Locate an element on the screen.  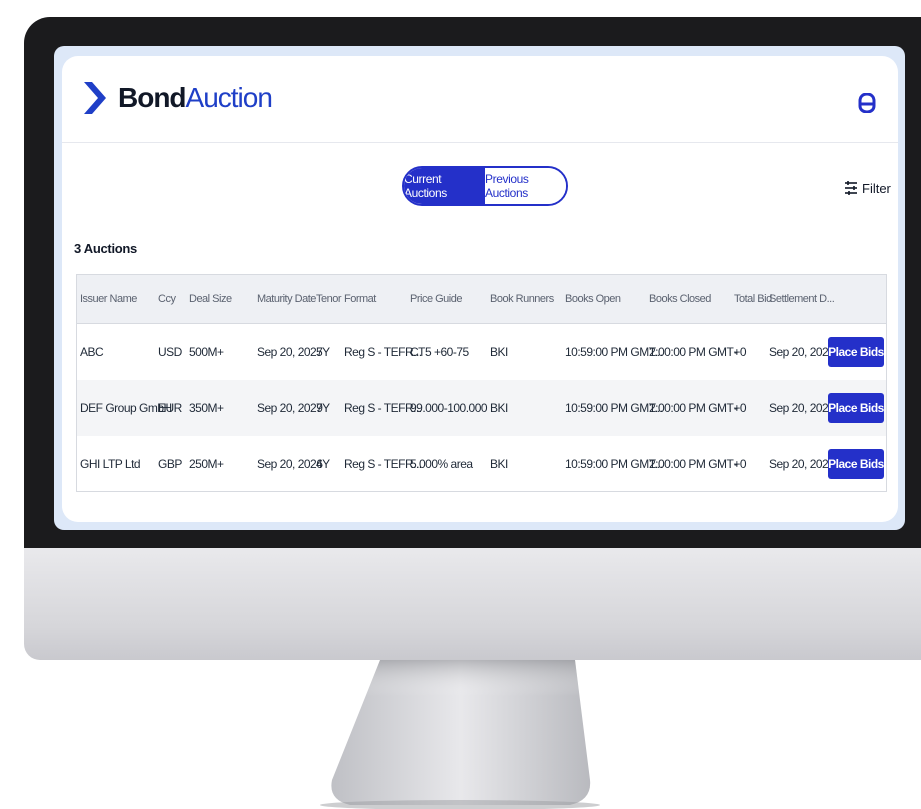
brand-name-bold: Bond is located at coordinates (152, 97).